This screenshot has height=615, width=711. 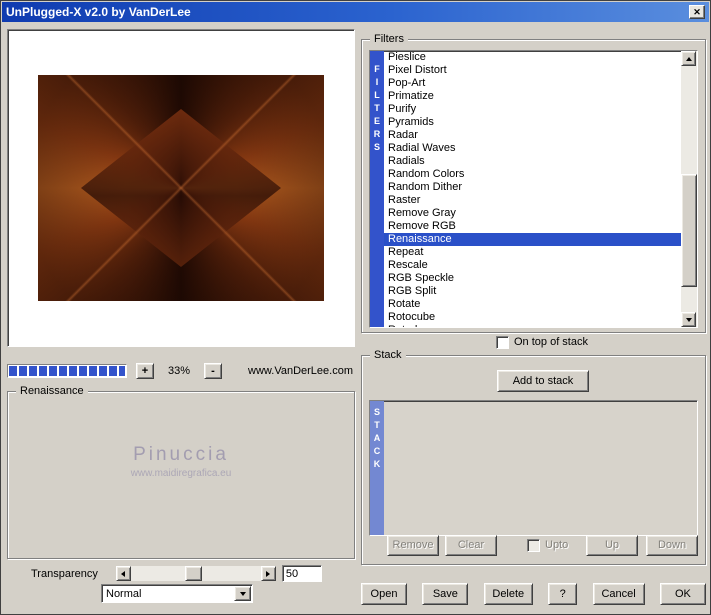 I want to click on filter-item: Purify, so click(x=532, y=109).